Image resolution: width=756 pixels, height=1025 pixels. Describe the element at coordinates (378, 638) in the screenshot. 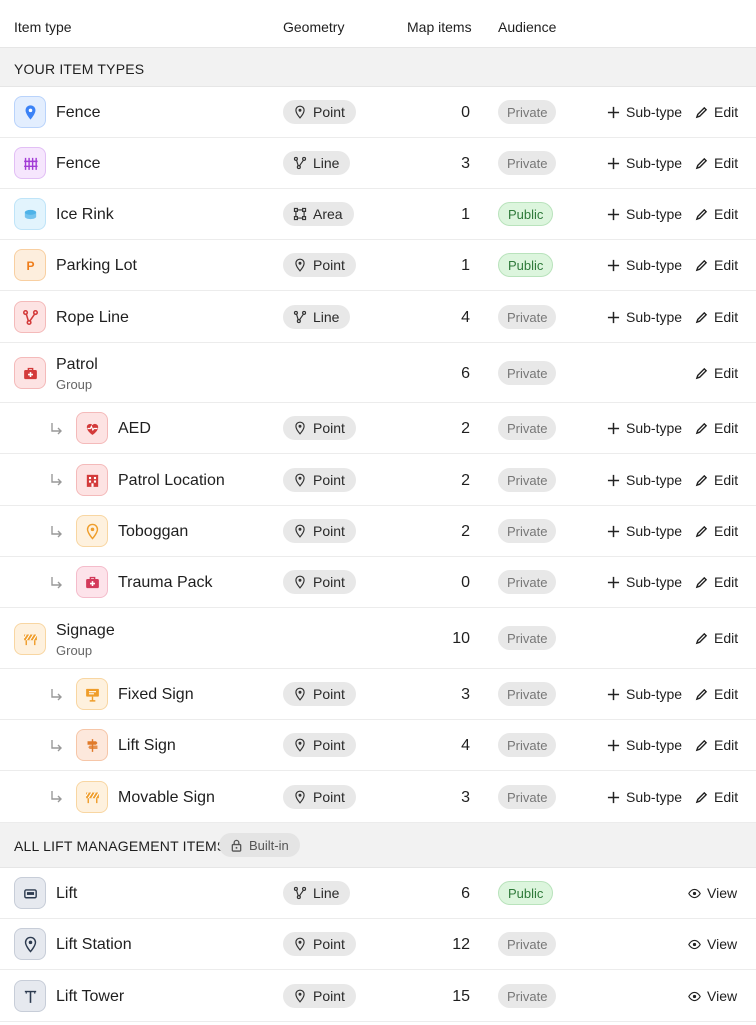

I see `table-row-group: Signage Group 10 Private Edit` at that location.